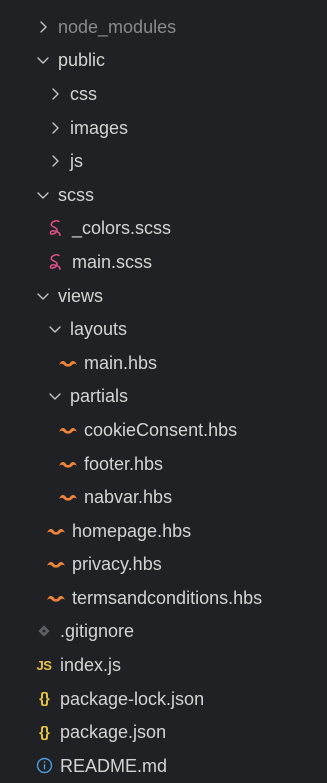  Describe the element at coordinates (163, 363) in the screenshot. I see `file-main-hbs: main.hbs` at that location.